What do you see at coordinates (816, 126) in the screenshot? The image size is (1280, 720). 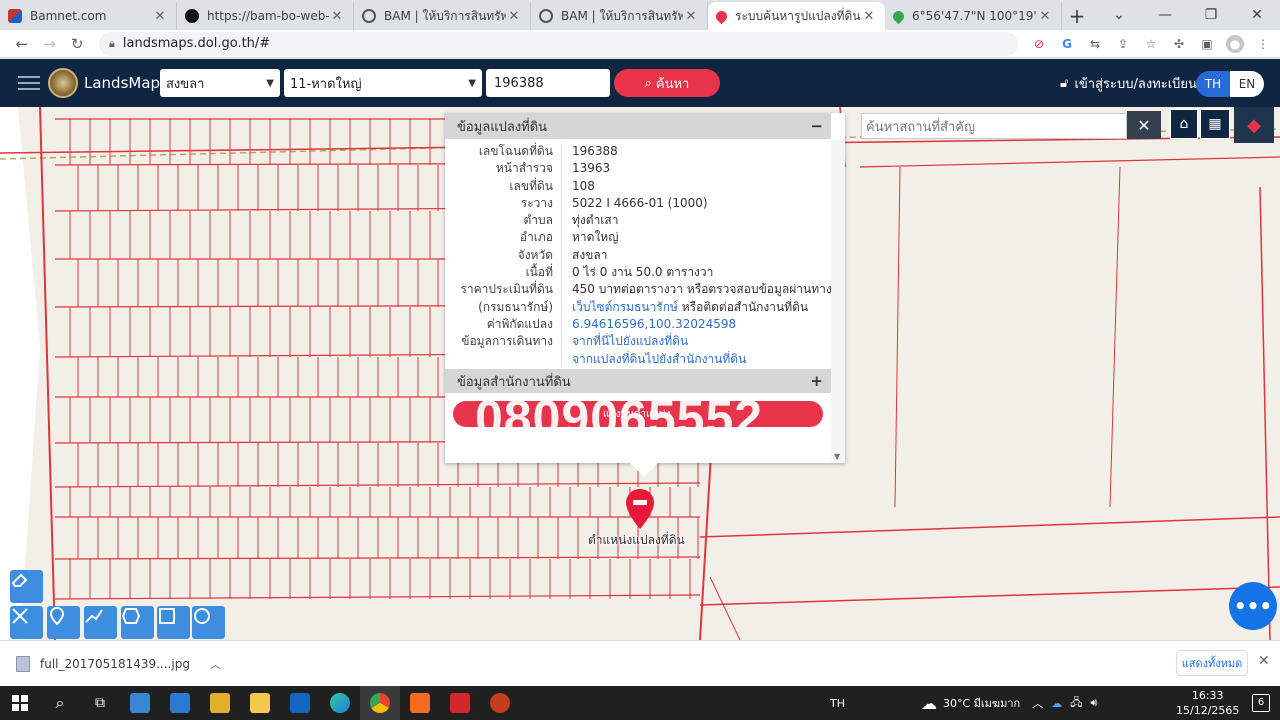 I see `collapse-icon: −` at bounding box center [816, 126].